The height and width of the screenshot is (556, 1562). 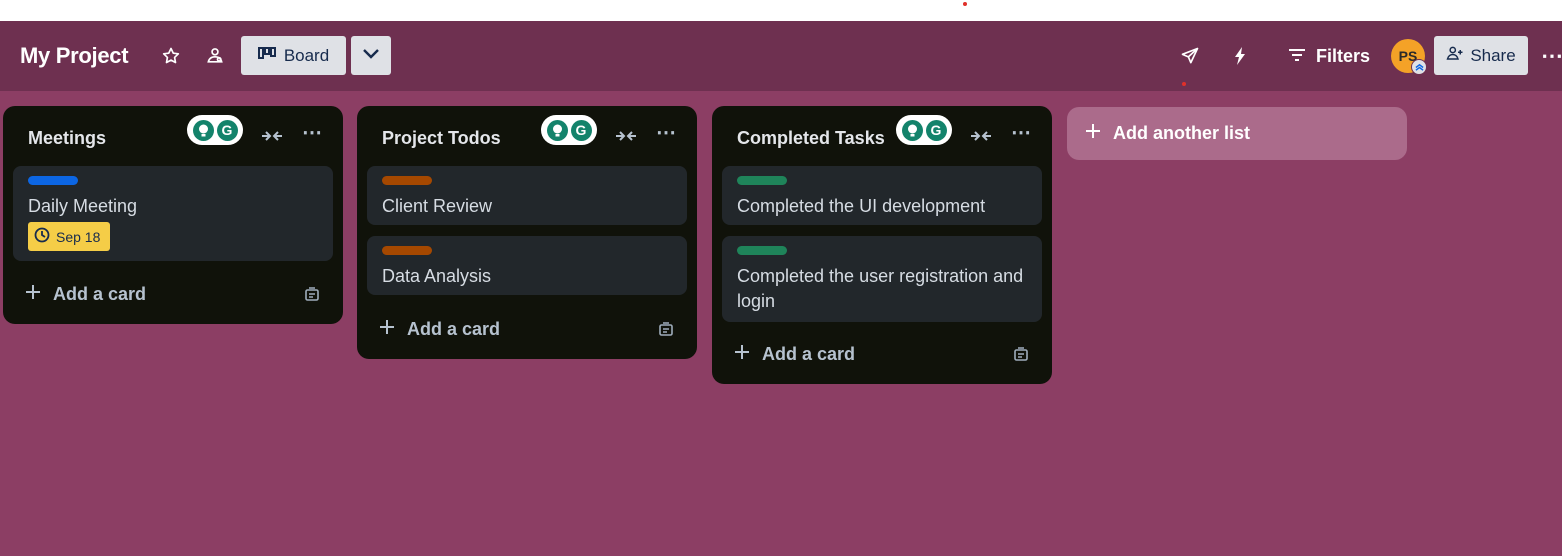 What do you see at coordinates (306, 55) in the screenshot?
I see `board-view-label: Board` at bounding box center [306, 55].